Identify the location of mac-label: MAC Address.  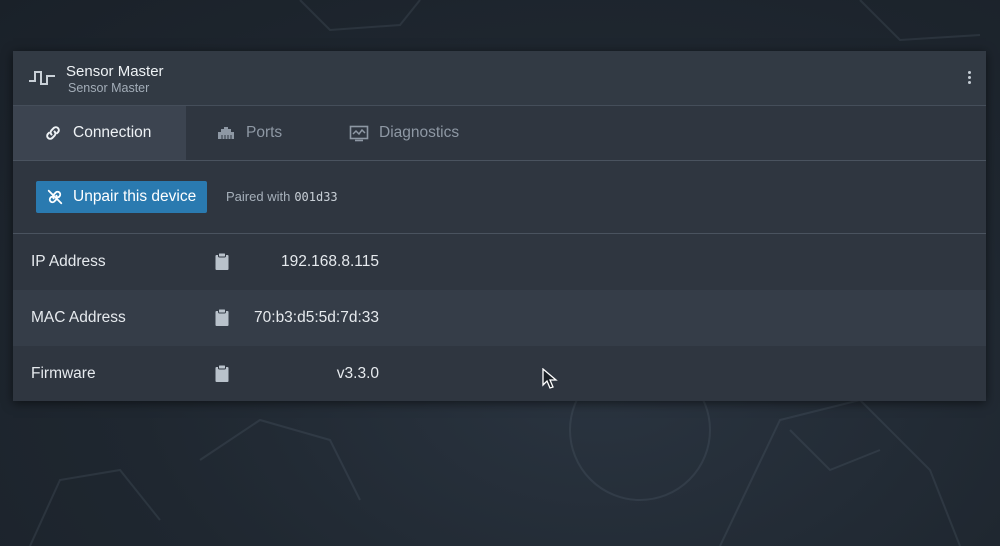
(78, 317).